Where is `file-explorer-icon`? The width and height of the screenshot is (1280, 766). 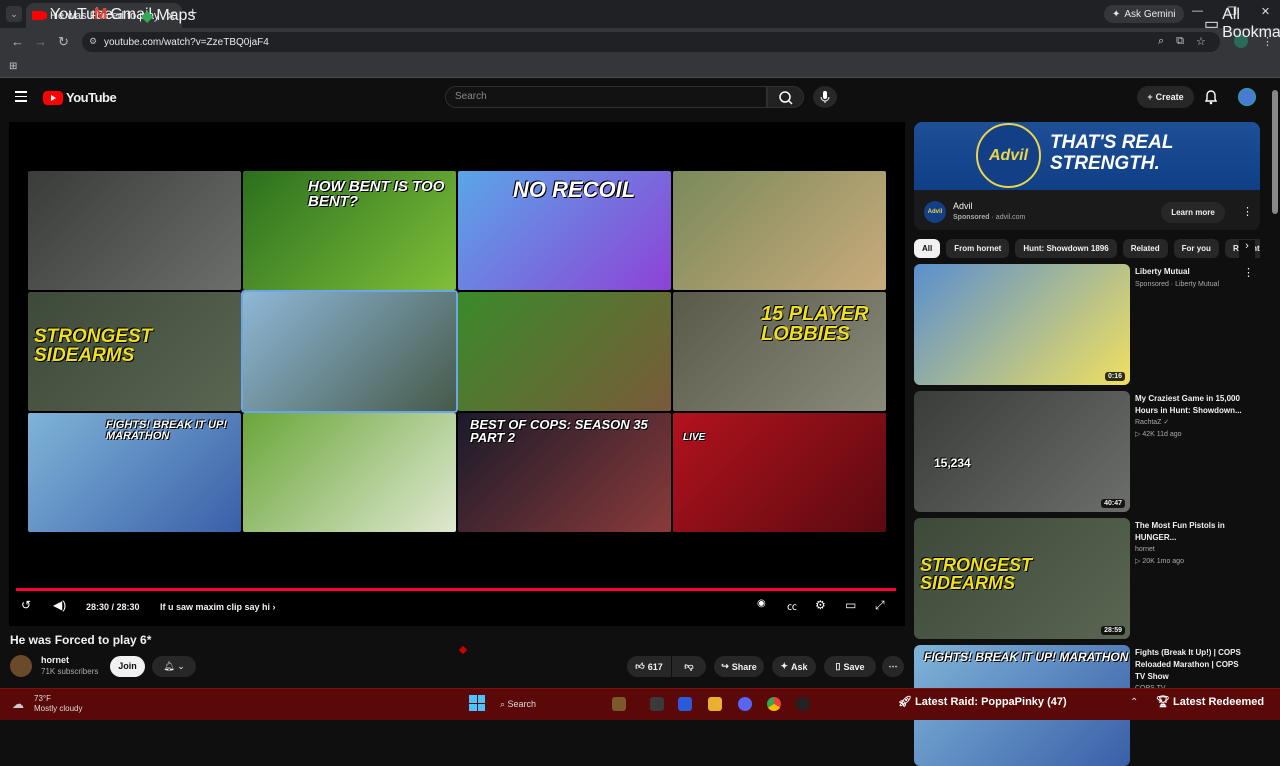 file-explorer-icon is located at coordinates (715, 704).